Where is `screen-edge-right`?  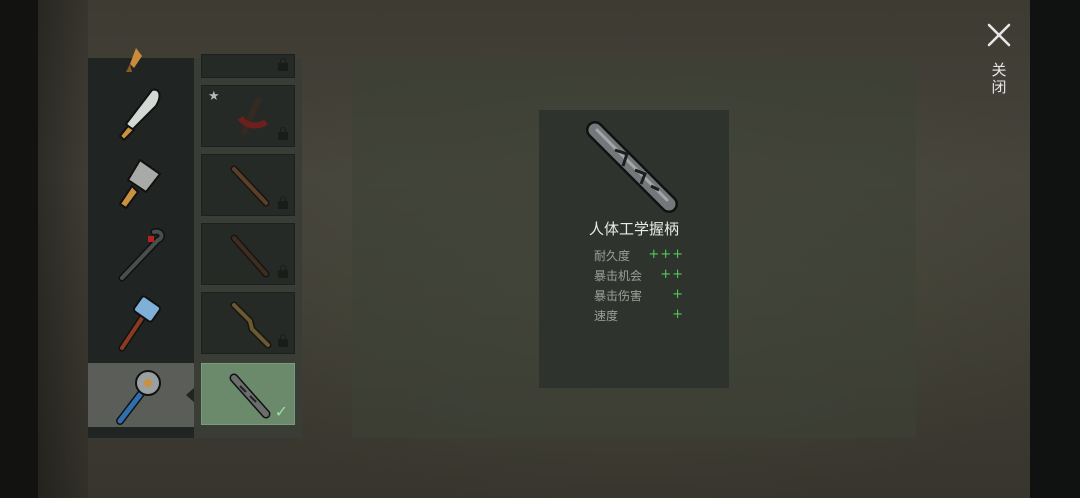 screen-edge-right is located at coordinates (1055, 249).